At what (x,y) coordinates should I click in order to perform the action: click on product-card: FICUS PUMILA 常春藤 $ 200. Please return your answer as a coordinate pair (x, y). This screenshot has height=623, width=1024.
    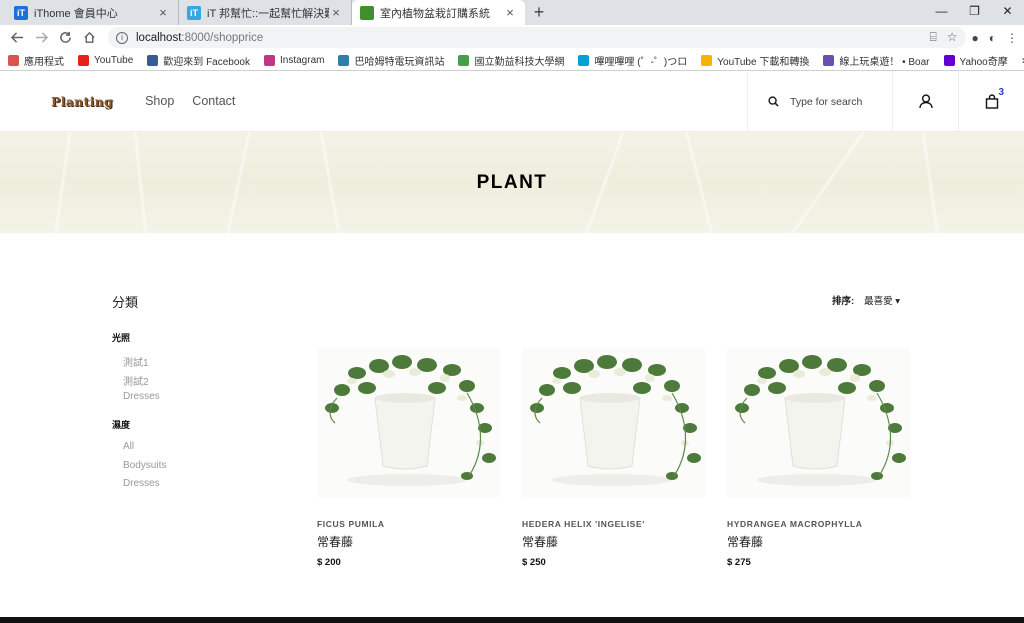
    Looking at the image, I should click on (408, 458).